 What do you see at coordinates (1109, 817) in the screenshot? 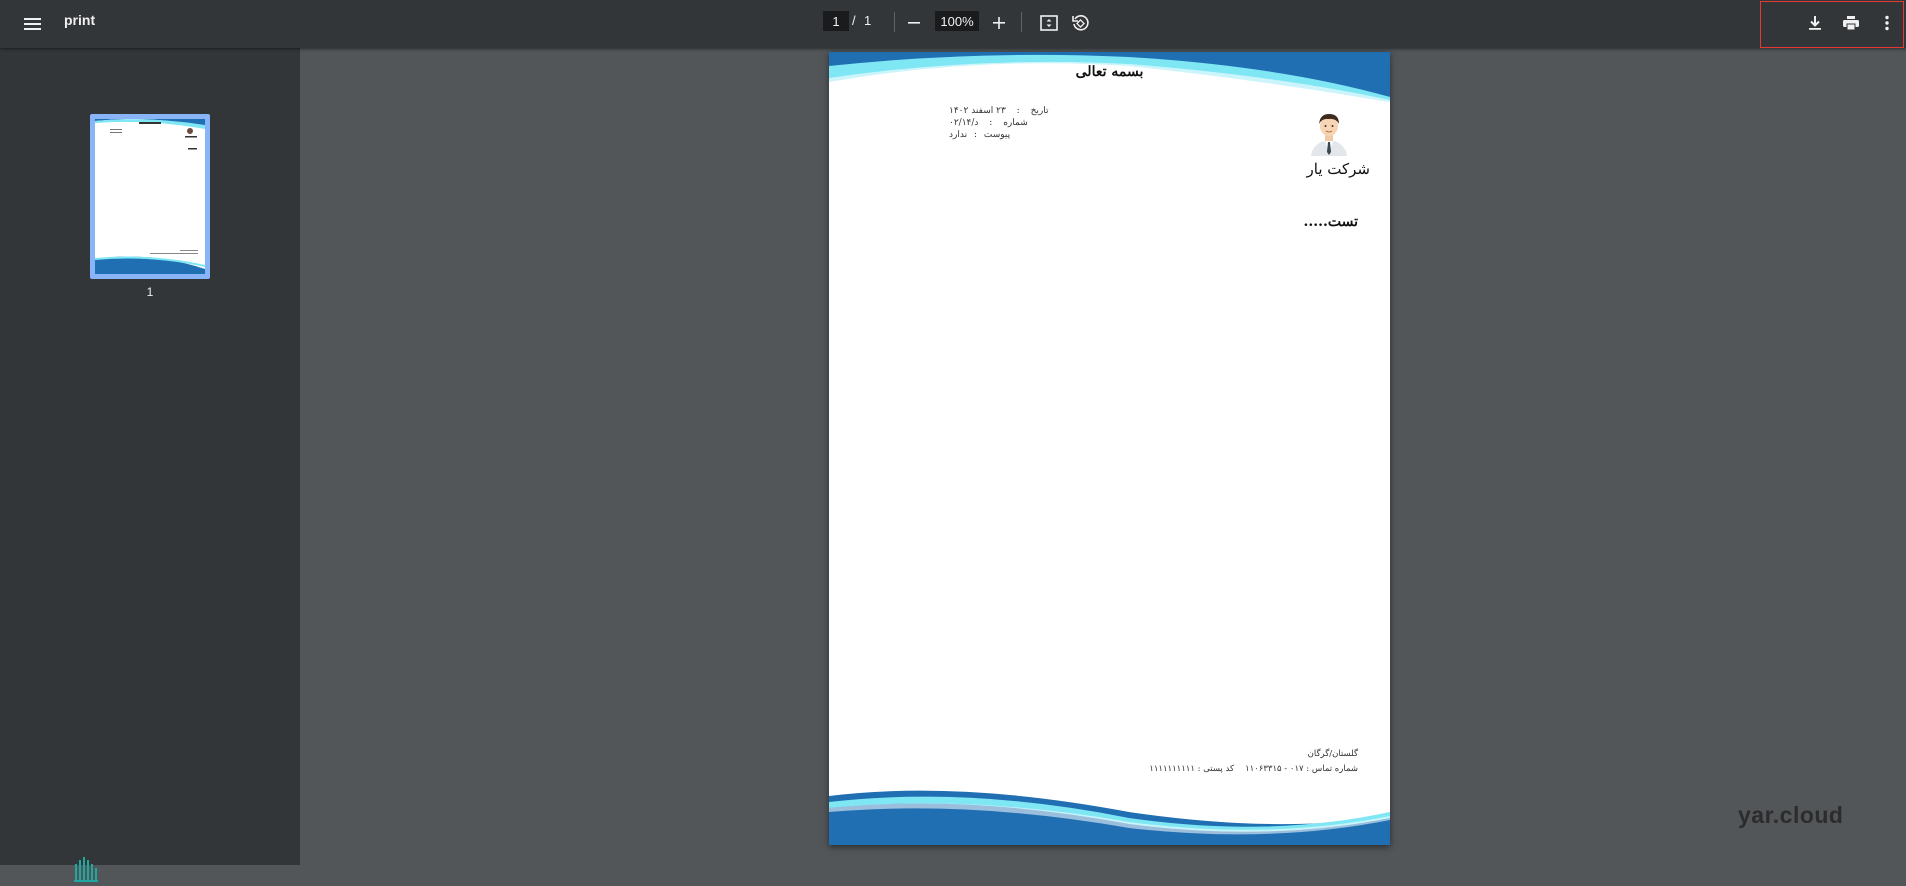
I see `footer-wave` at bounding box center [1109, 817].